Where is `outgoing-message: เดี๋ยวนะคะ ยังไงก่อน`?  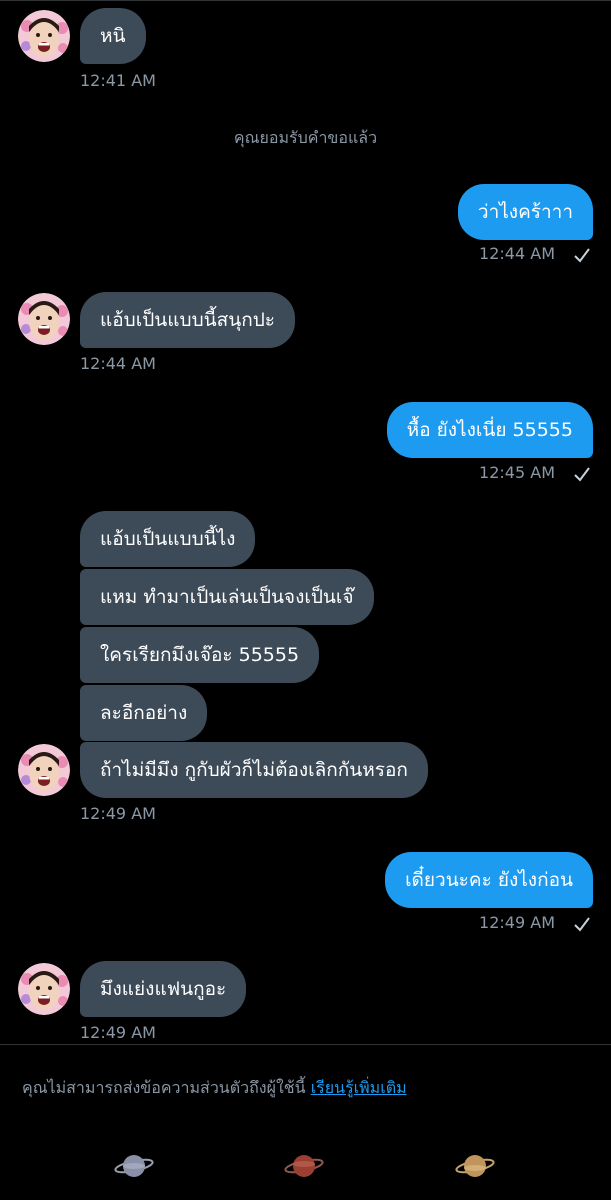 outgoing-message: เดี๋ยวนะคะ ยังไงก่อน is located at coordinates (489, 880).